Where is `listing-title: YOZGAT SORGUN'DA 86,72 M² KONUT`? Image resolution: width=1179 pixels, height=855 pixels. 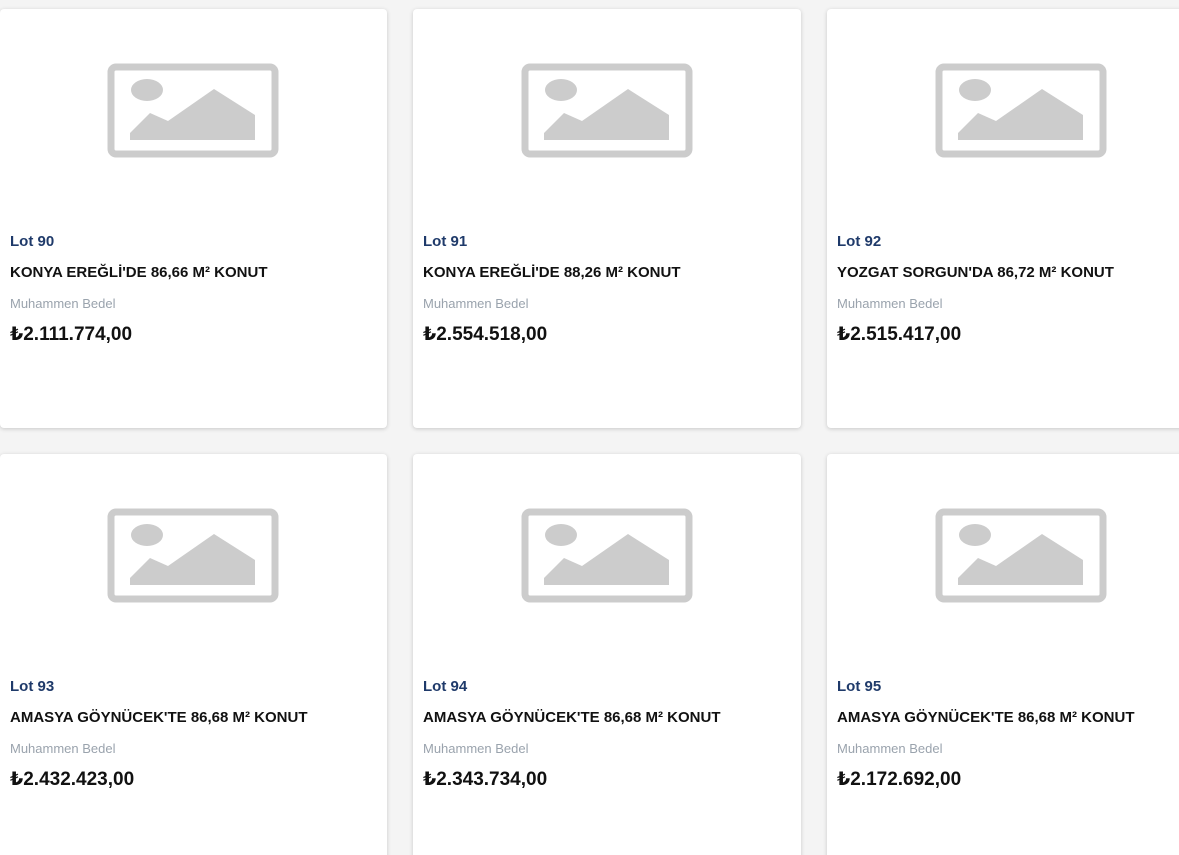 listing-title: YOZGAT SORGUN'DA 86,72 M² KONUT is located at coordinates (1007, 273).